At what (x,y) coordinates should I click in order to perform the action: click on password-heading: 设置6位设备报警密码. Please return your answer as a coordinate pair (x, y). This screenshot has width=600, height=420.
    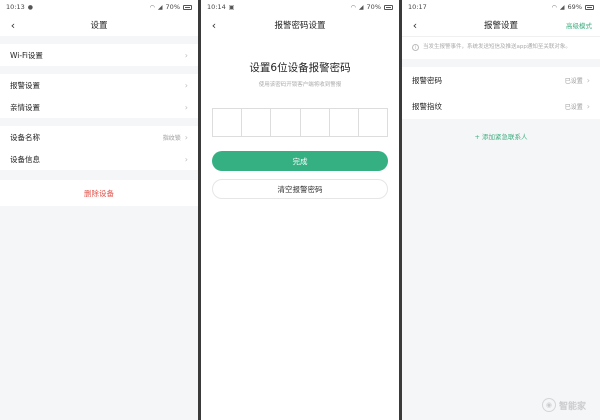
    Looking at the image, I should click on (300, 68).